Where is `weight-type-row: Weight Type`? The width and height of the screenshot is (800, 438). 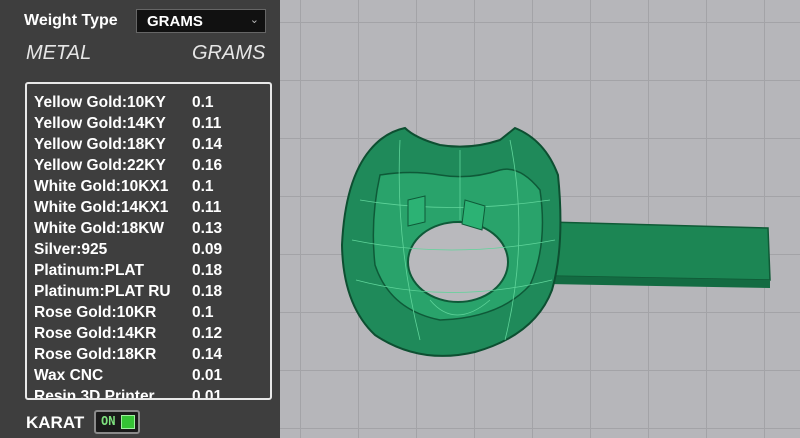
weight-type-row: Weight Type is located at coordinates (71, 21).